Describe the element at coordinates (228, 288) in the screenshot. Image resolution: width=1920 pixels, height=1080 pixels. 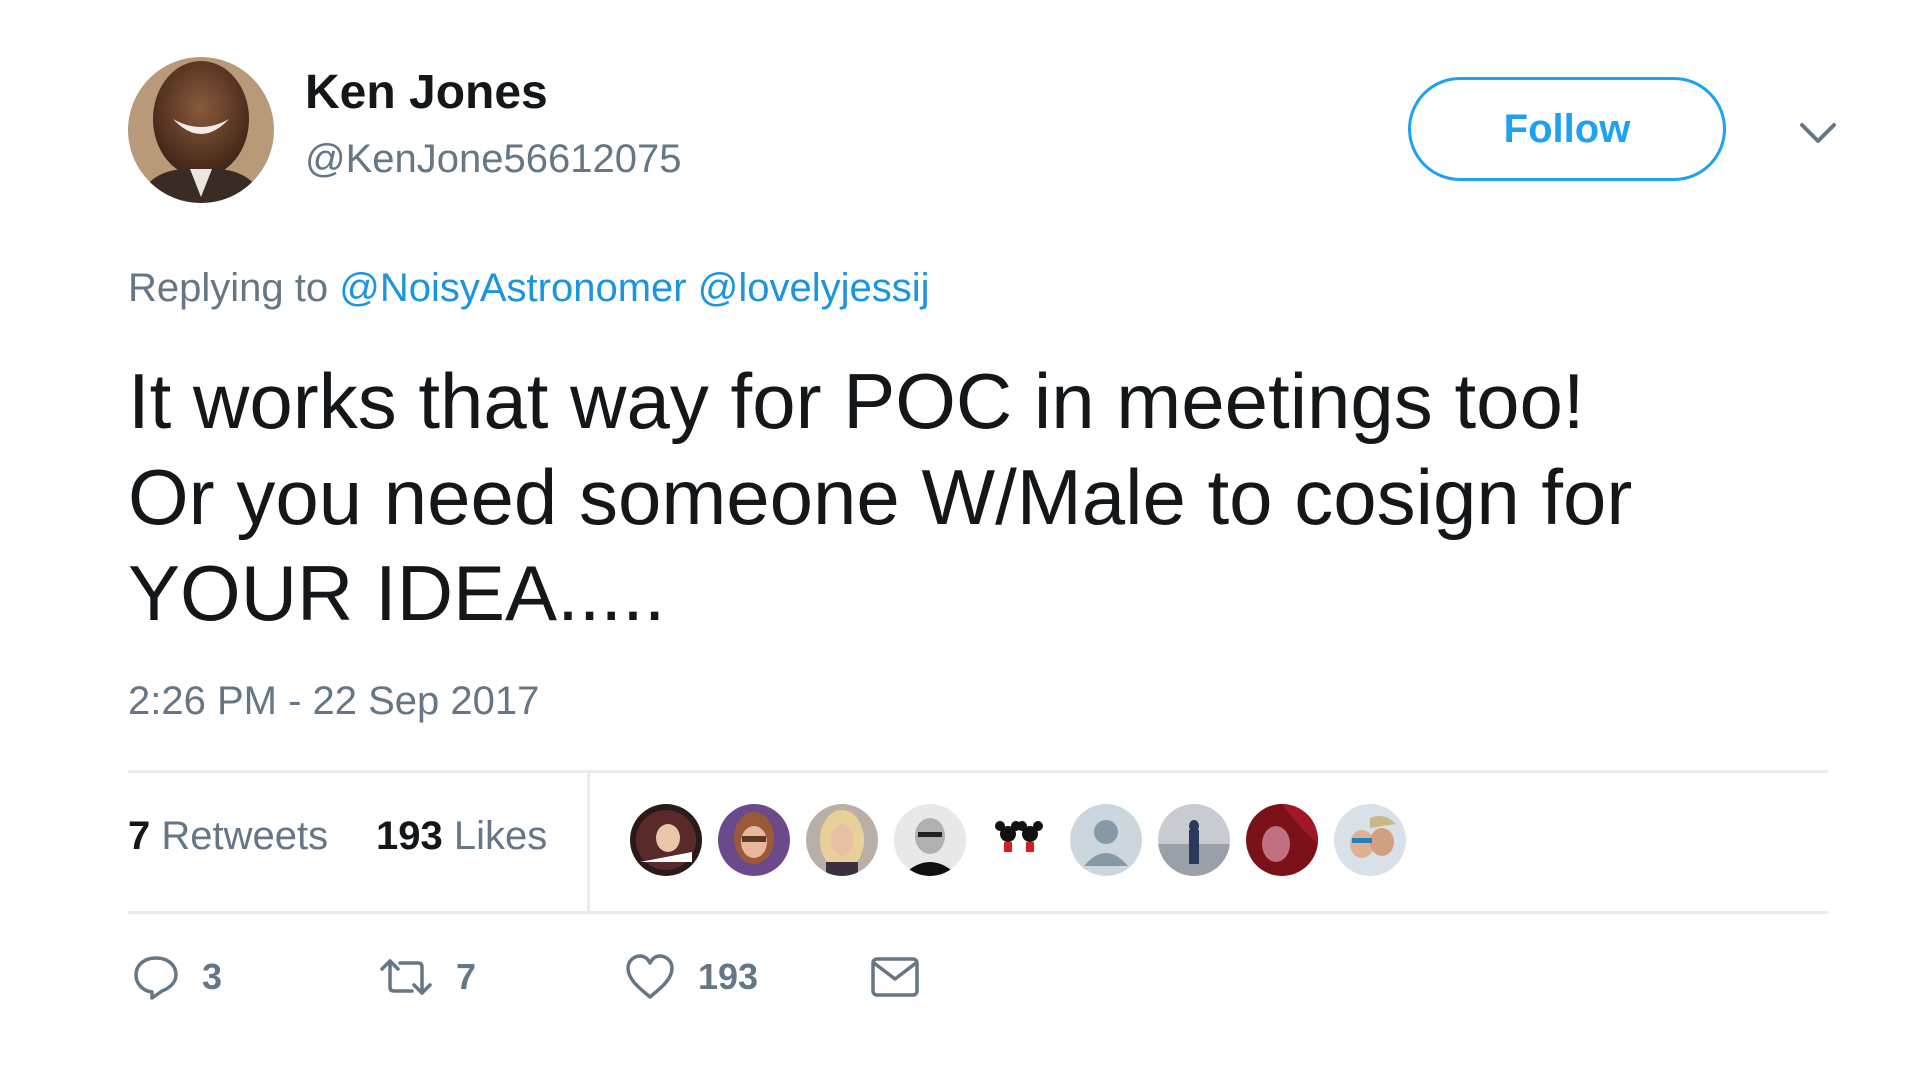
I see `replying-to-label: Replying to` at that location.